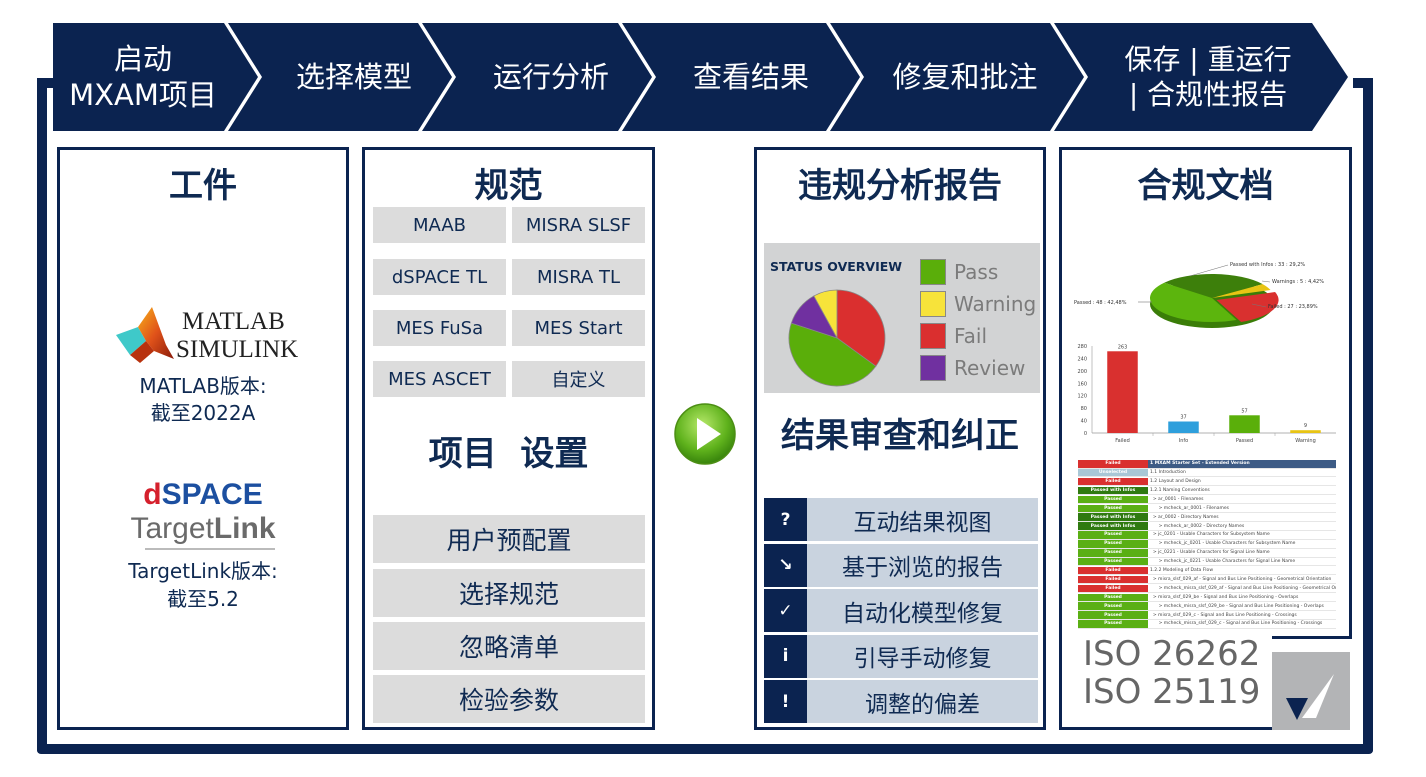 The width and height of the screenshot is (1426, 777). What do you see at coordinates (203, 413) in the screenshot?
I see `matlab-version-value: 截至2022A` at bounding box center [203, 413].